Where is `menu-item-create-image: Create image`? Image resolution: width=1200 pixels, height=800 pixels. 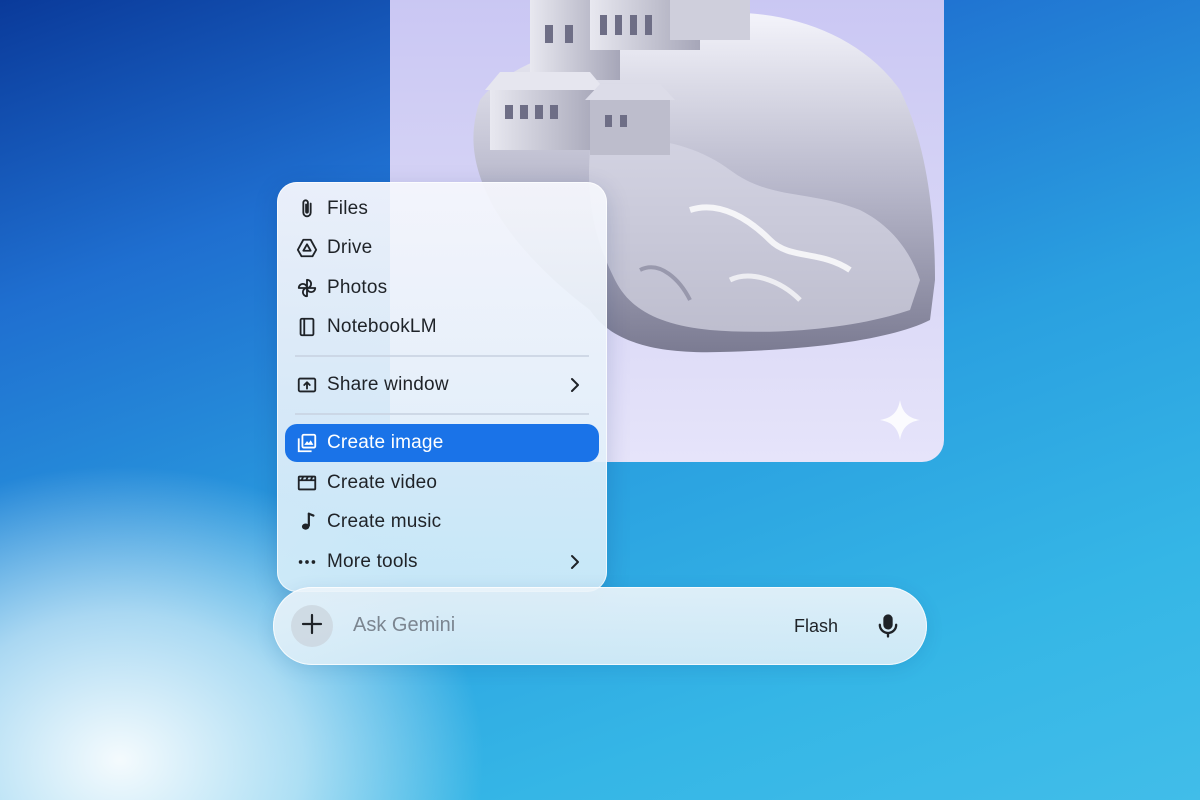
menu-item-create-image: Create image is located at coordinates (442, 443).